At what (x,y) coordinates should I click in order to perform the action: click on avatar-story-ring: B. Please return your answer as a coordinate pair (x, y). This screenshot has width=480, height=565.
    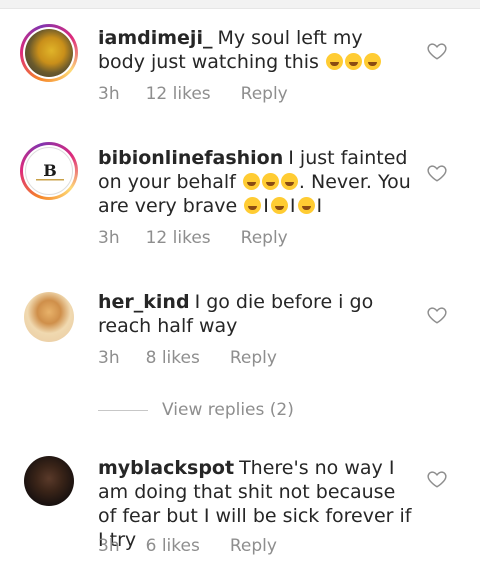
    Looking at the image, I should click on (49, 171).